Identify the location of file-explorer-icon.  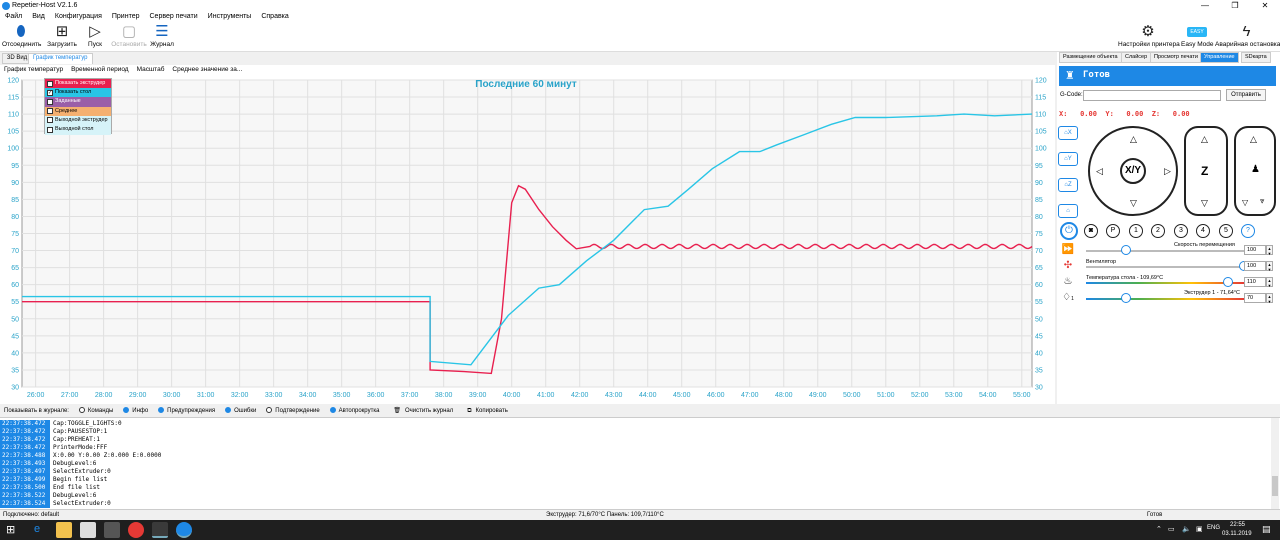
(64, 530).